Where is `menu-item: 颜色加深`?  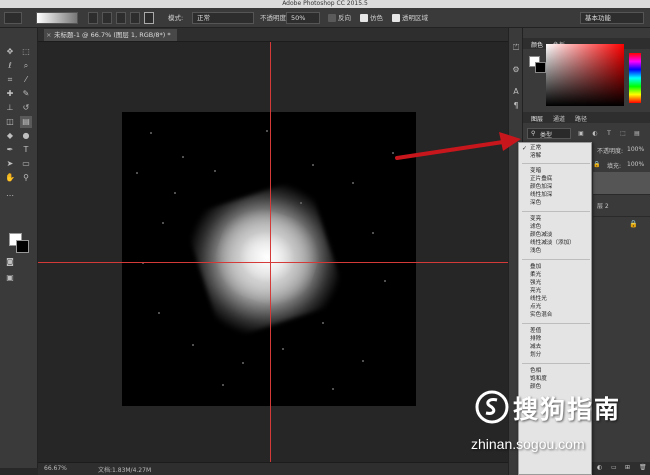
menu-item: 颜色加深 is located at coordinates (541, 187).